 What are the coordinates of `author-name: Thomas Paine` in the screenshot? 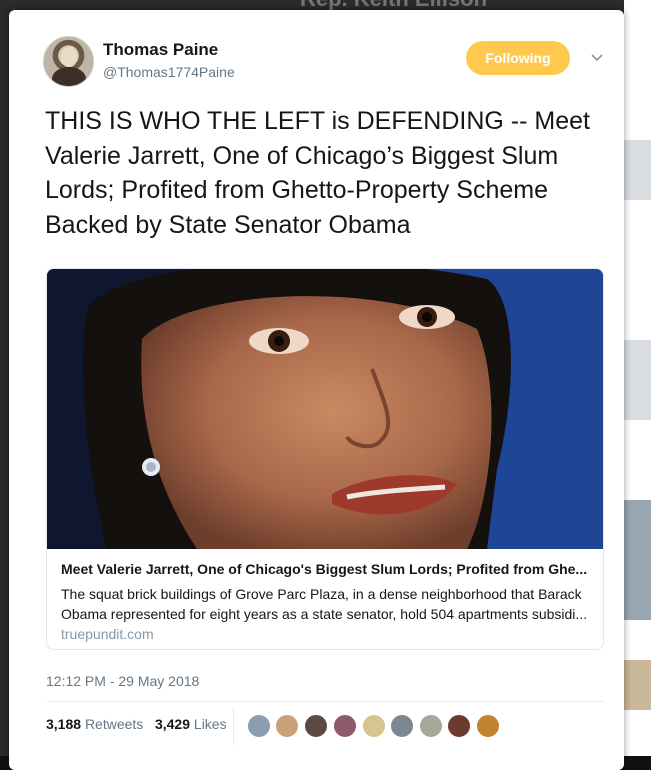 It's located at (160, 50).